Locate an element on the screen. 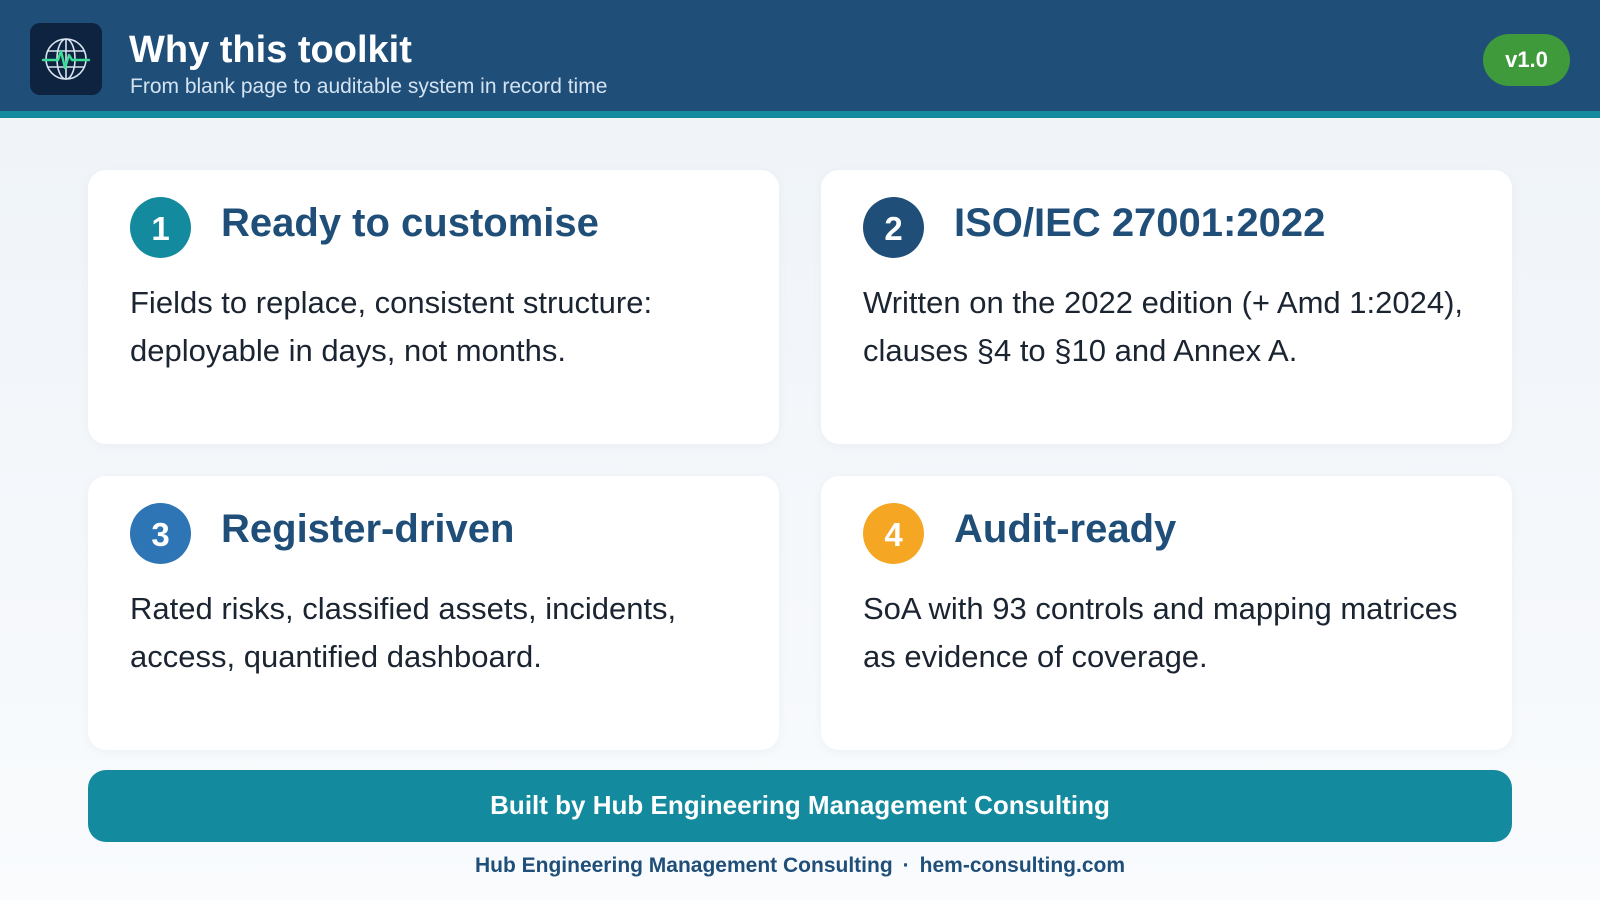 The width and height of the screenshot is (1600, 900). version-badge: v1.0 is located at coordinates (1526, 60).